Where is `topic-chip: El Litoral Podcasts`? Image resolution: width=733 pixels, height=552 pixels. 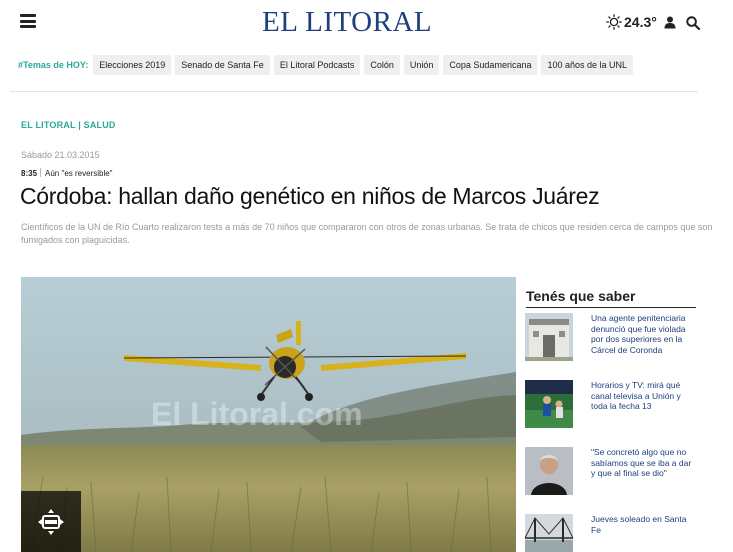 topic-chip: El Litoral Podcasts is located at coordinates (317, 65).